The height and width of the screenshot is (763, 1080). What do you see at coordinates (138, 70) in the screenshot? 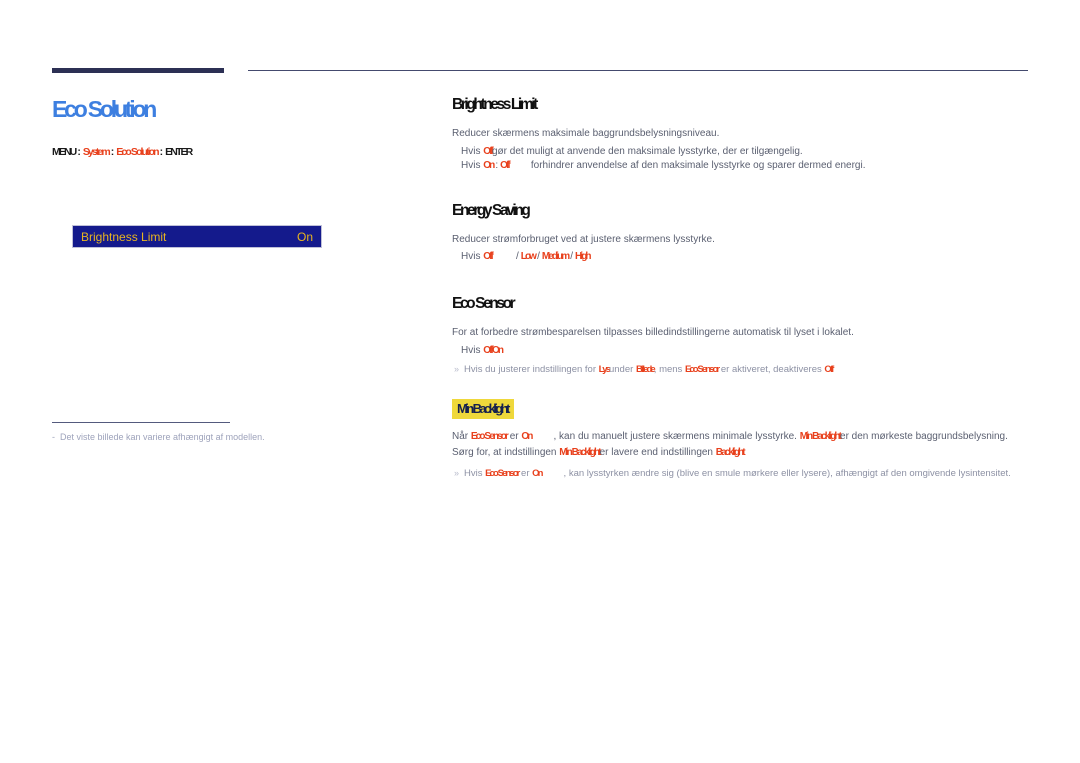
I see `header-rule-thick` at bounding box center [138, 70].